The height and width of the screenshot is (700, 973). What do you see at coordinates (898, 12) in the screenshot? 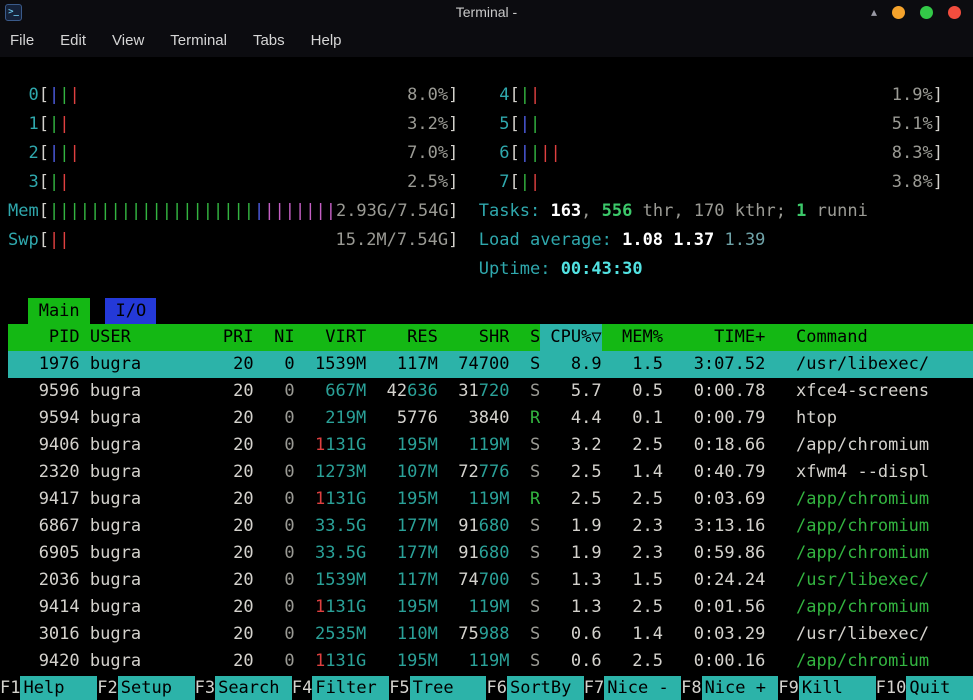
I see `minimize-button` at bounding box center [898, 12].